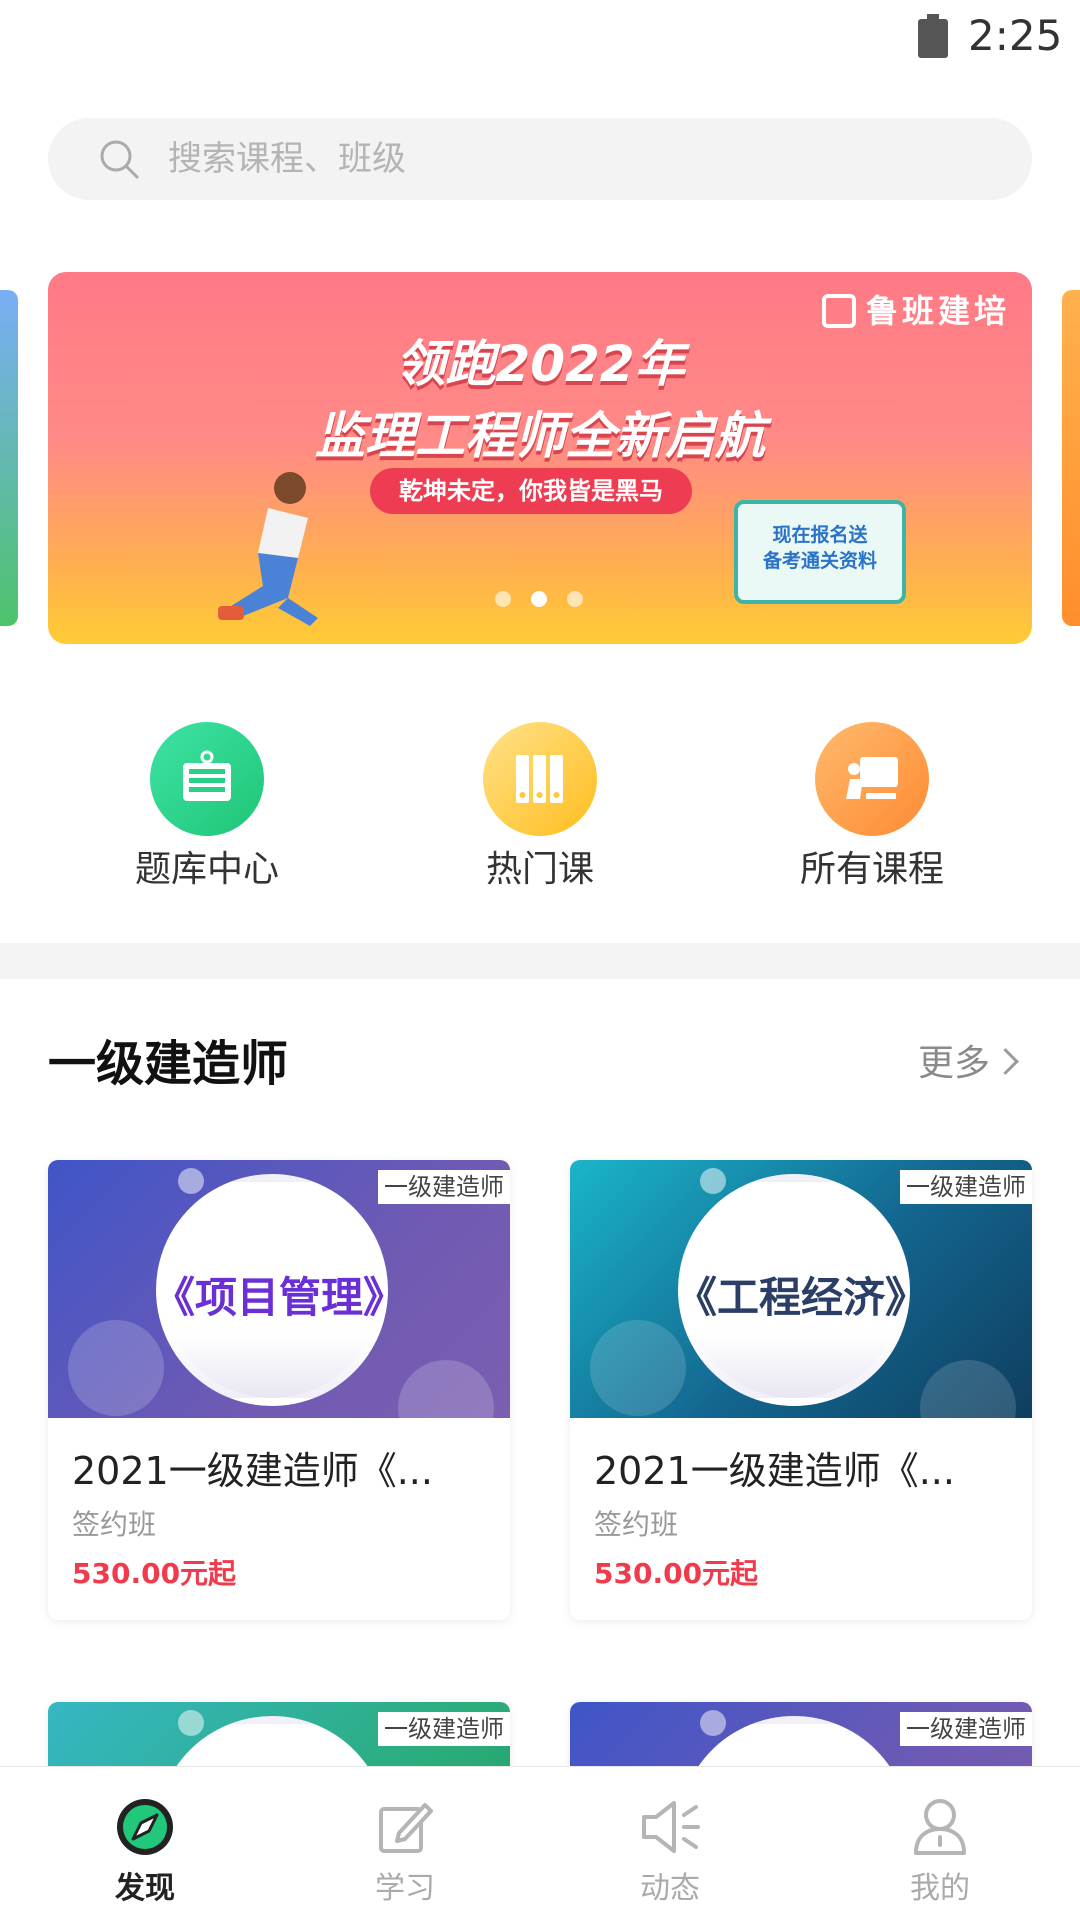  I want to click on carousel-dot-active, so click(539, 599).